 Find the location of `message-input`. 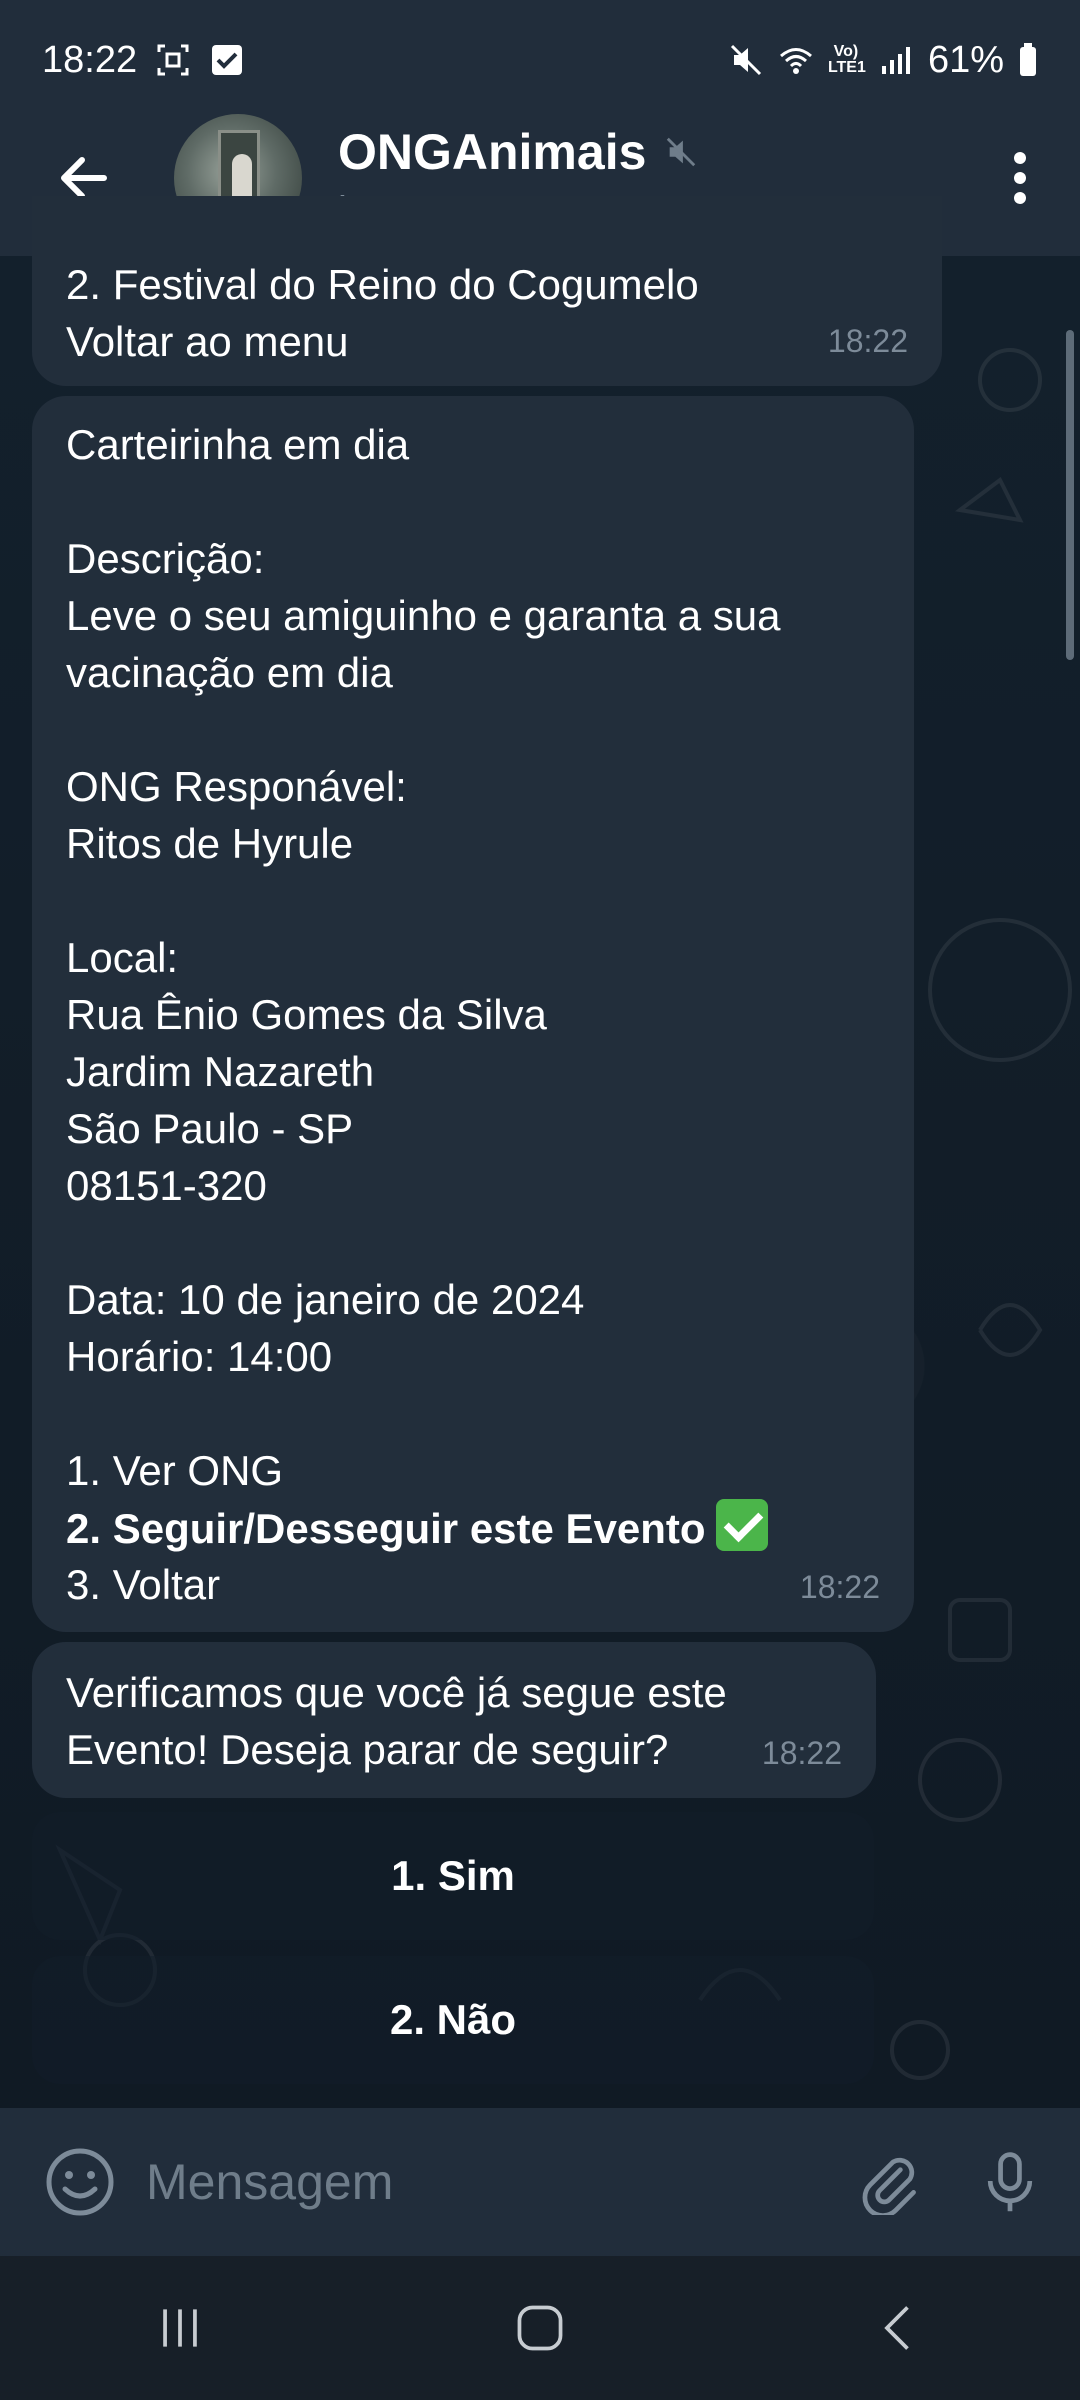

message-input is located at coordinates (493, 2182).